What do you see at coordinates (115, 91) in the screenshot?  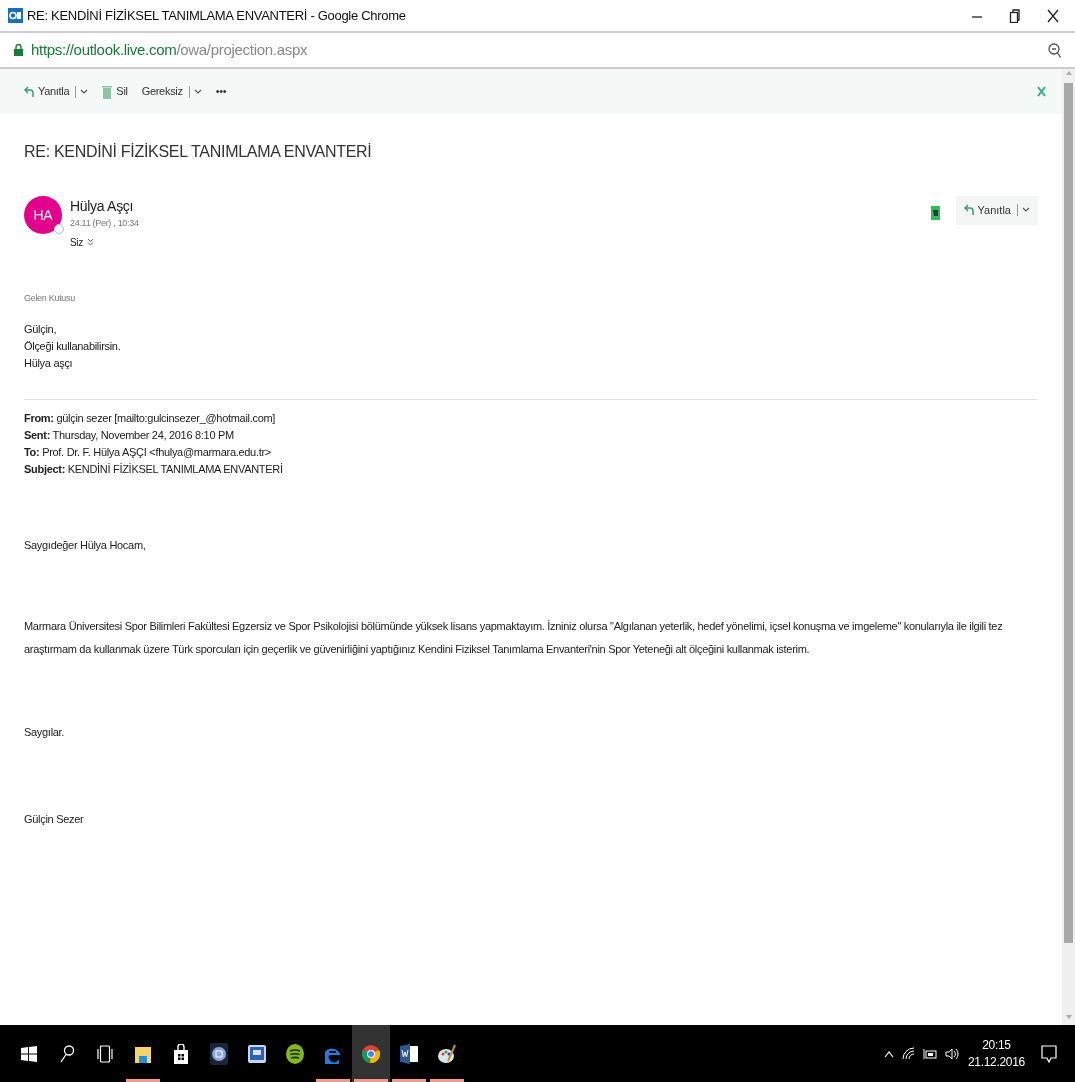 I see `delete-button: Sil` at bounding box center [115, 91].